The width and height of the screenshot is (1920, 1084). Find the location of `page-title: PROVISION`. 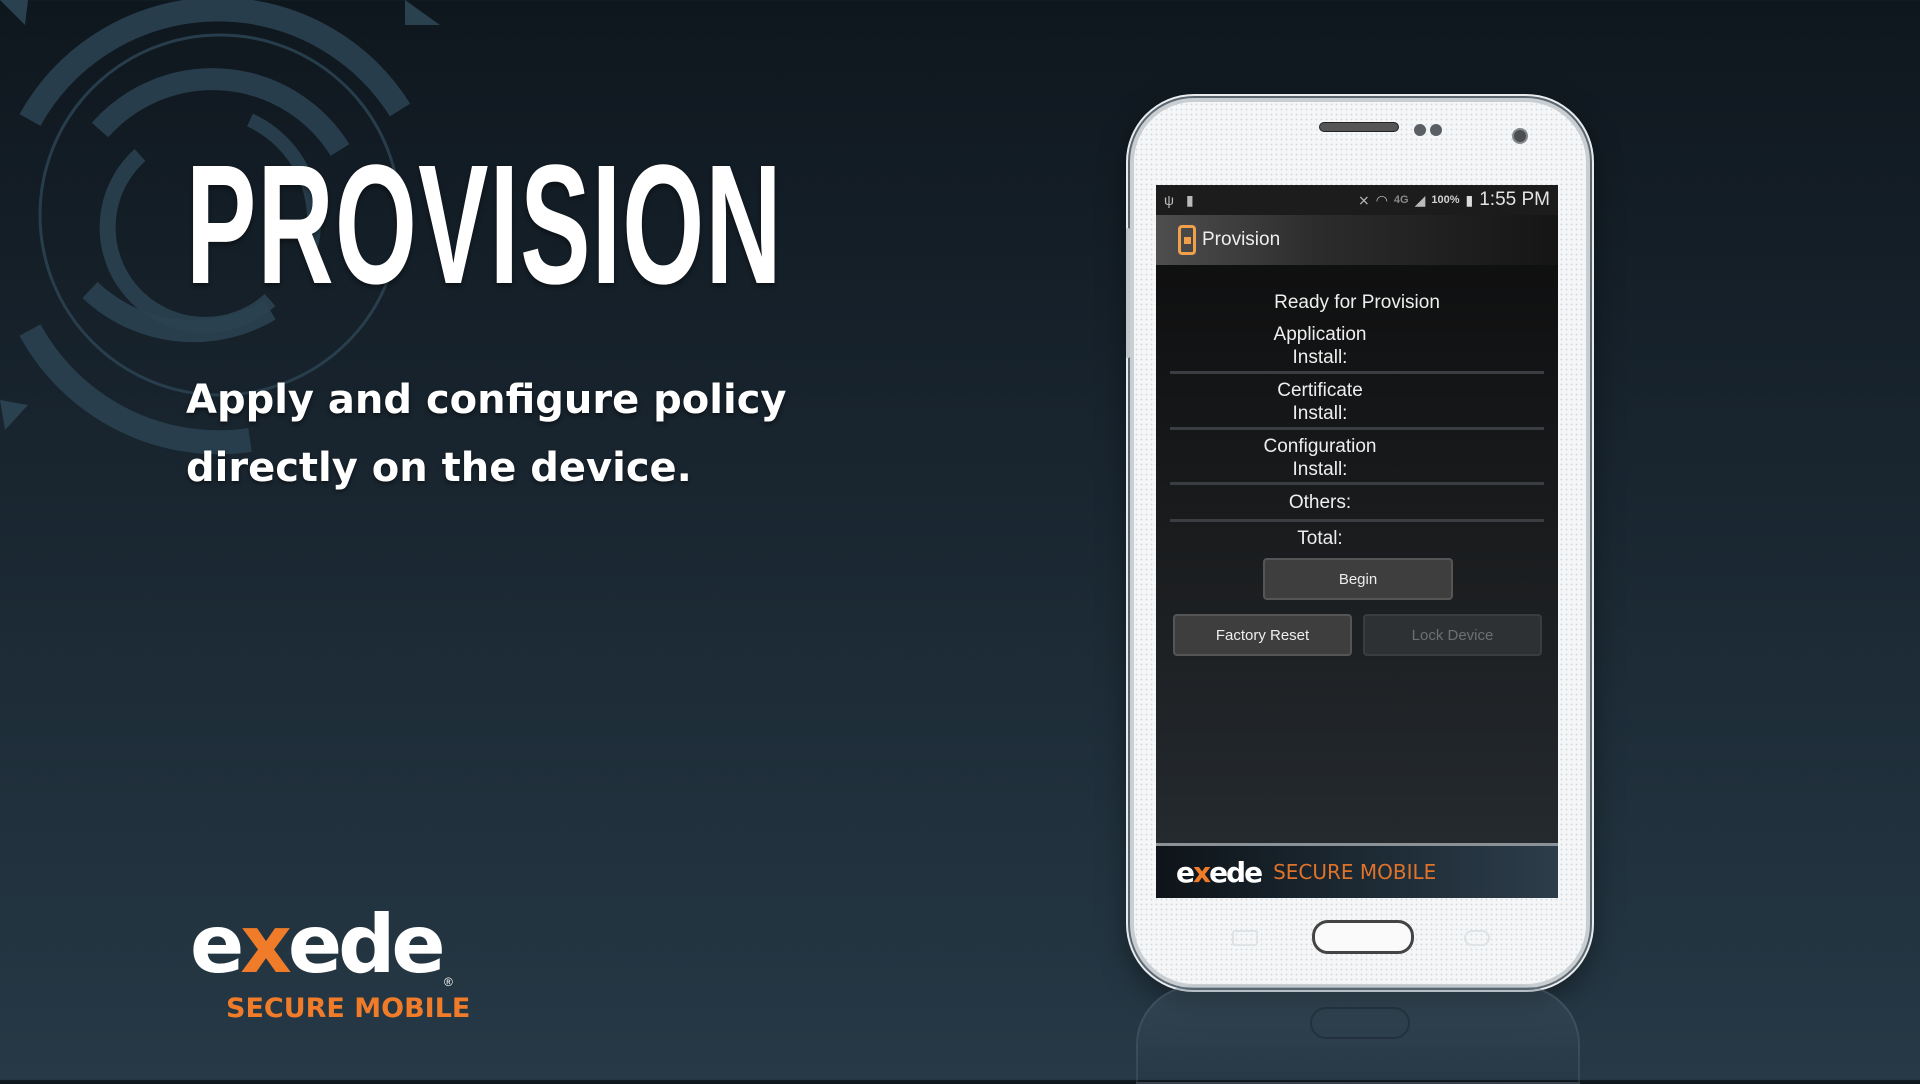

page-title: PROVISION is located at coordinates (484, 225).